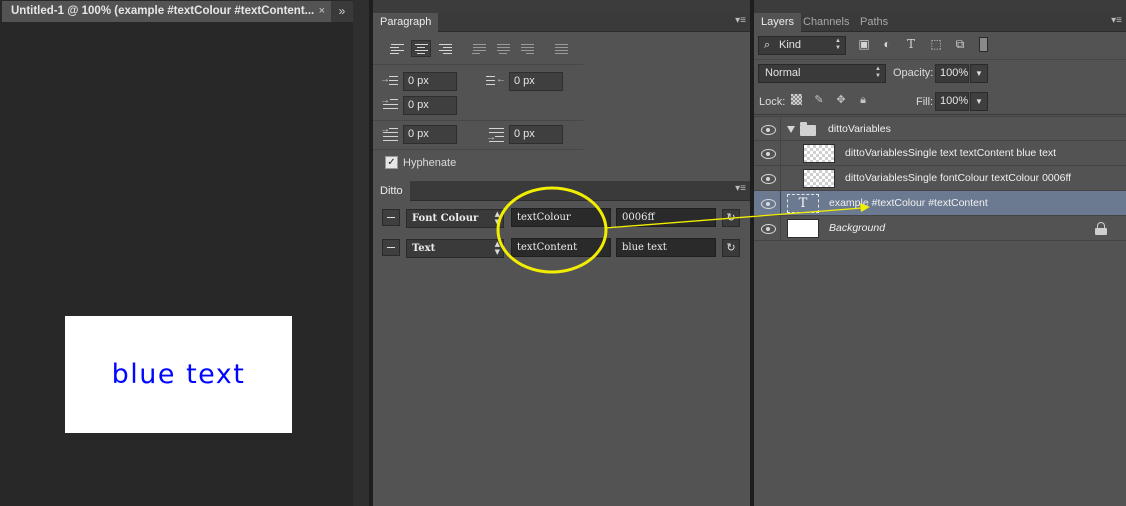 The width and height of the screenshot is (1126, 506). I want to click on indent-right-field: 0 px, so click(536, 81).